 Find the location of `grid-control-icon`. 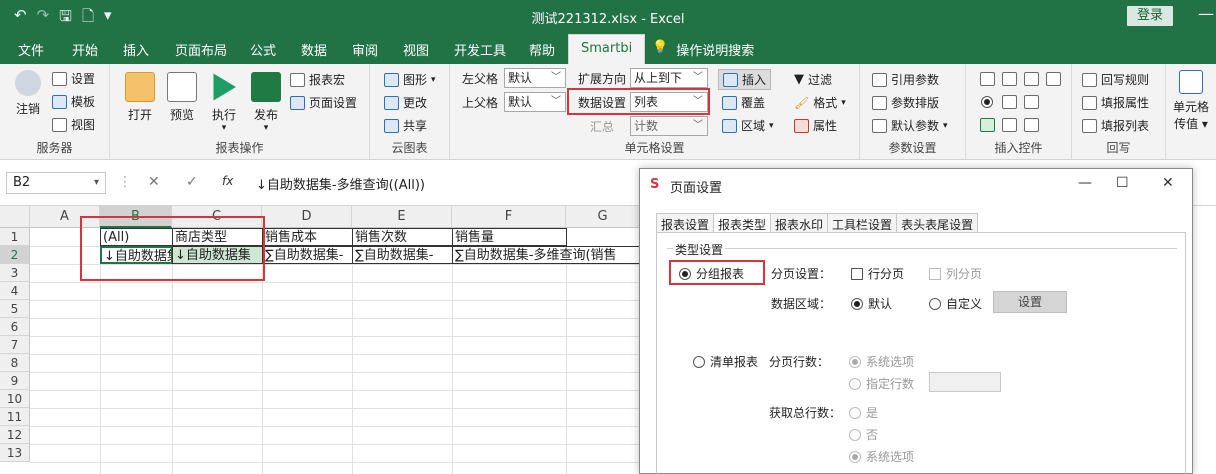

grid-control-icon is located at coordinates (1031, 79).